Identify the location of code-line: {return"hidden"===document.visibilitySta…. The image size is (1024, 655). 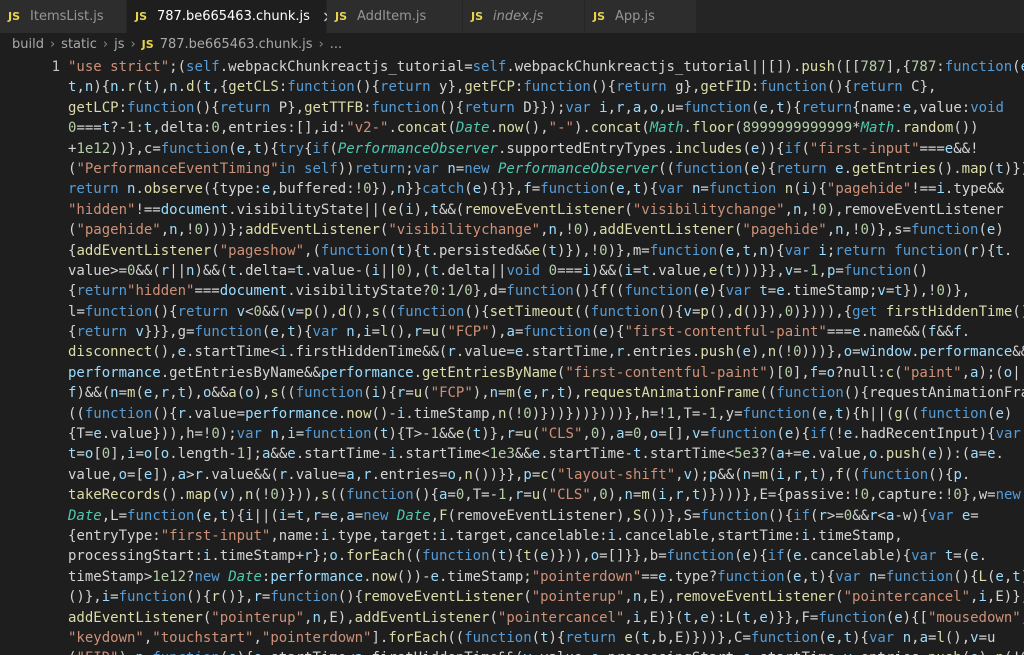
(519, 291).